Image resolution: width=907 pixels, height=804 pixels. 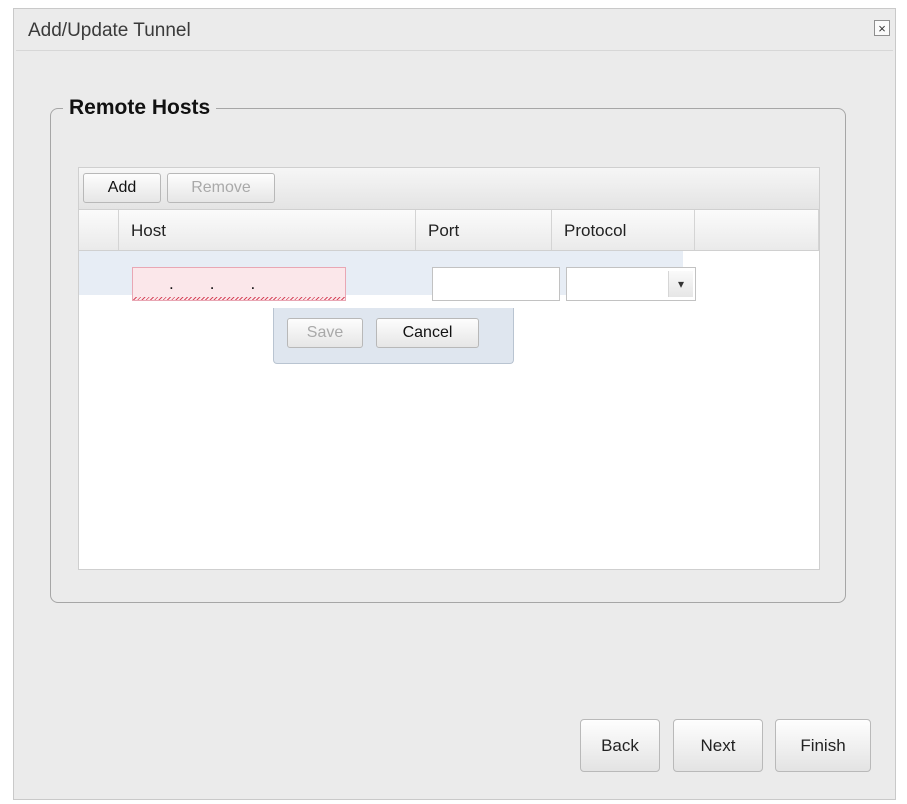 I want to click on back-button: Back, so click(x=620, y=745).